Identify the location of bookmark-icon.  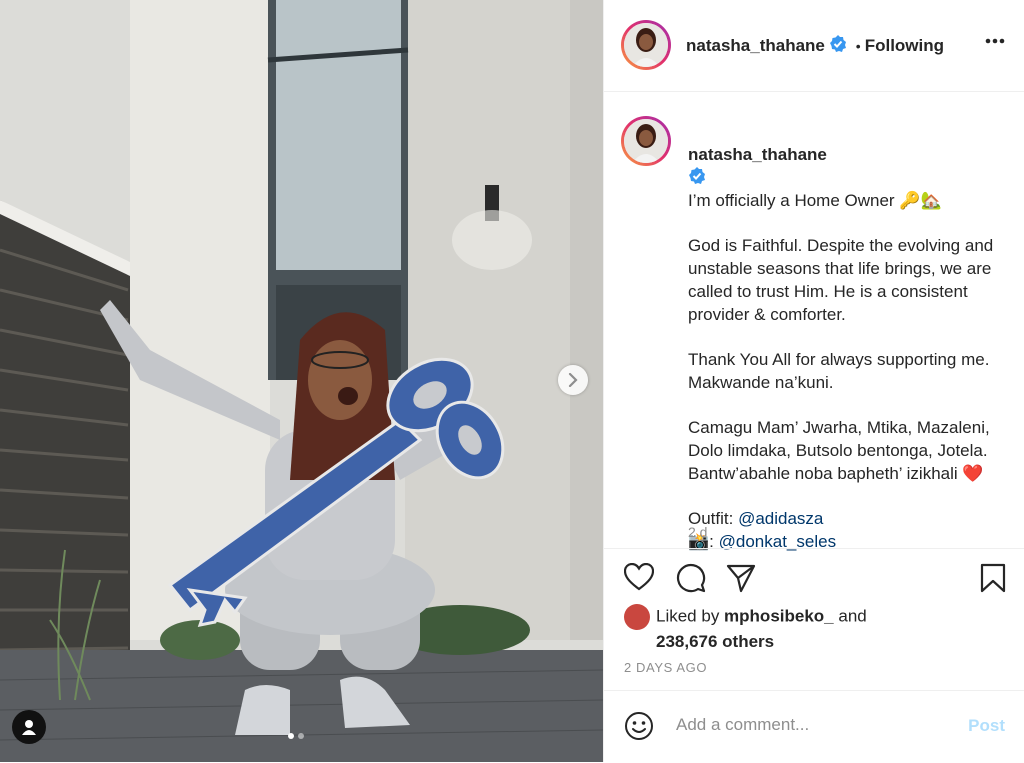
(993, 578).